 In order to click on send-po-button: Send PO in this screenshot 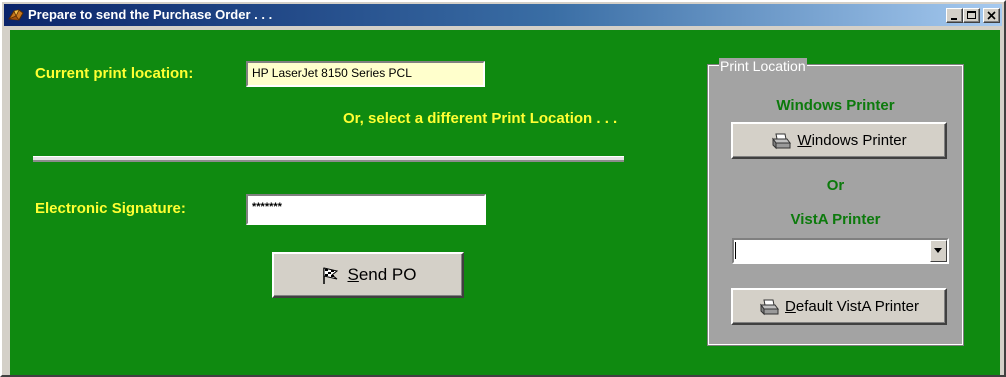, I will do `click(368, 275)`.